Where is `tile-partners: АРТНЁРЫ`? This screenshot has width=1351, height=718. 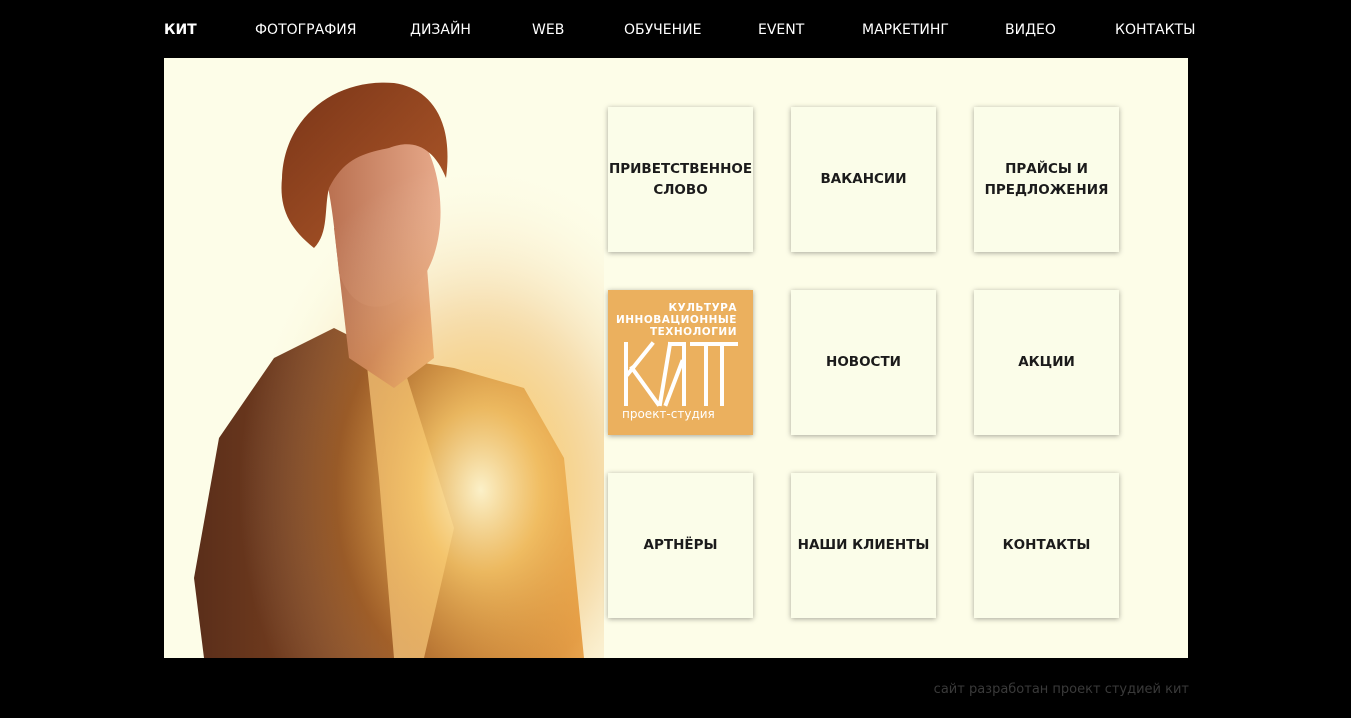 tile-partners: АРТНЁРЫ is located at coordinates (680, 545).